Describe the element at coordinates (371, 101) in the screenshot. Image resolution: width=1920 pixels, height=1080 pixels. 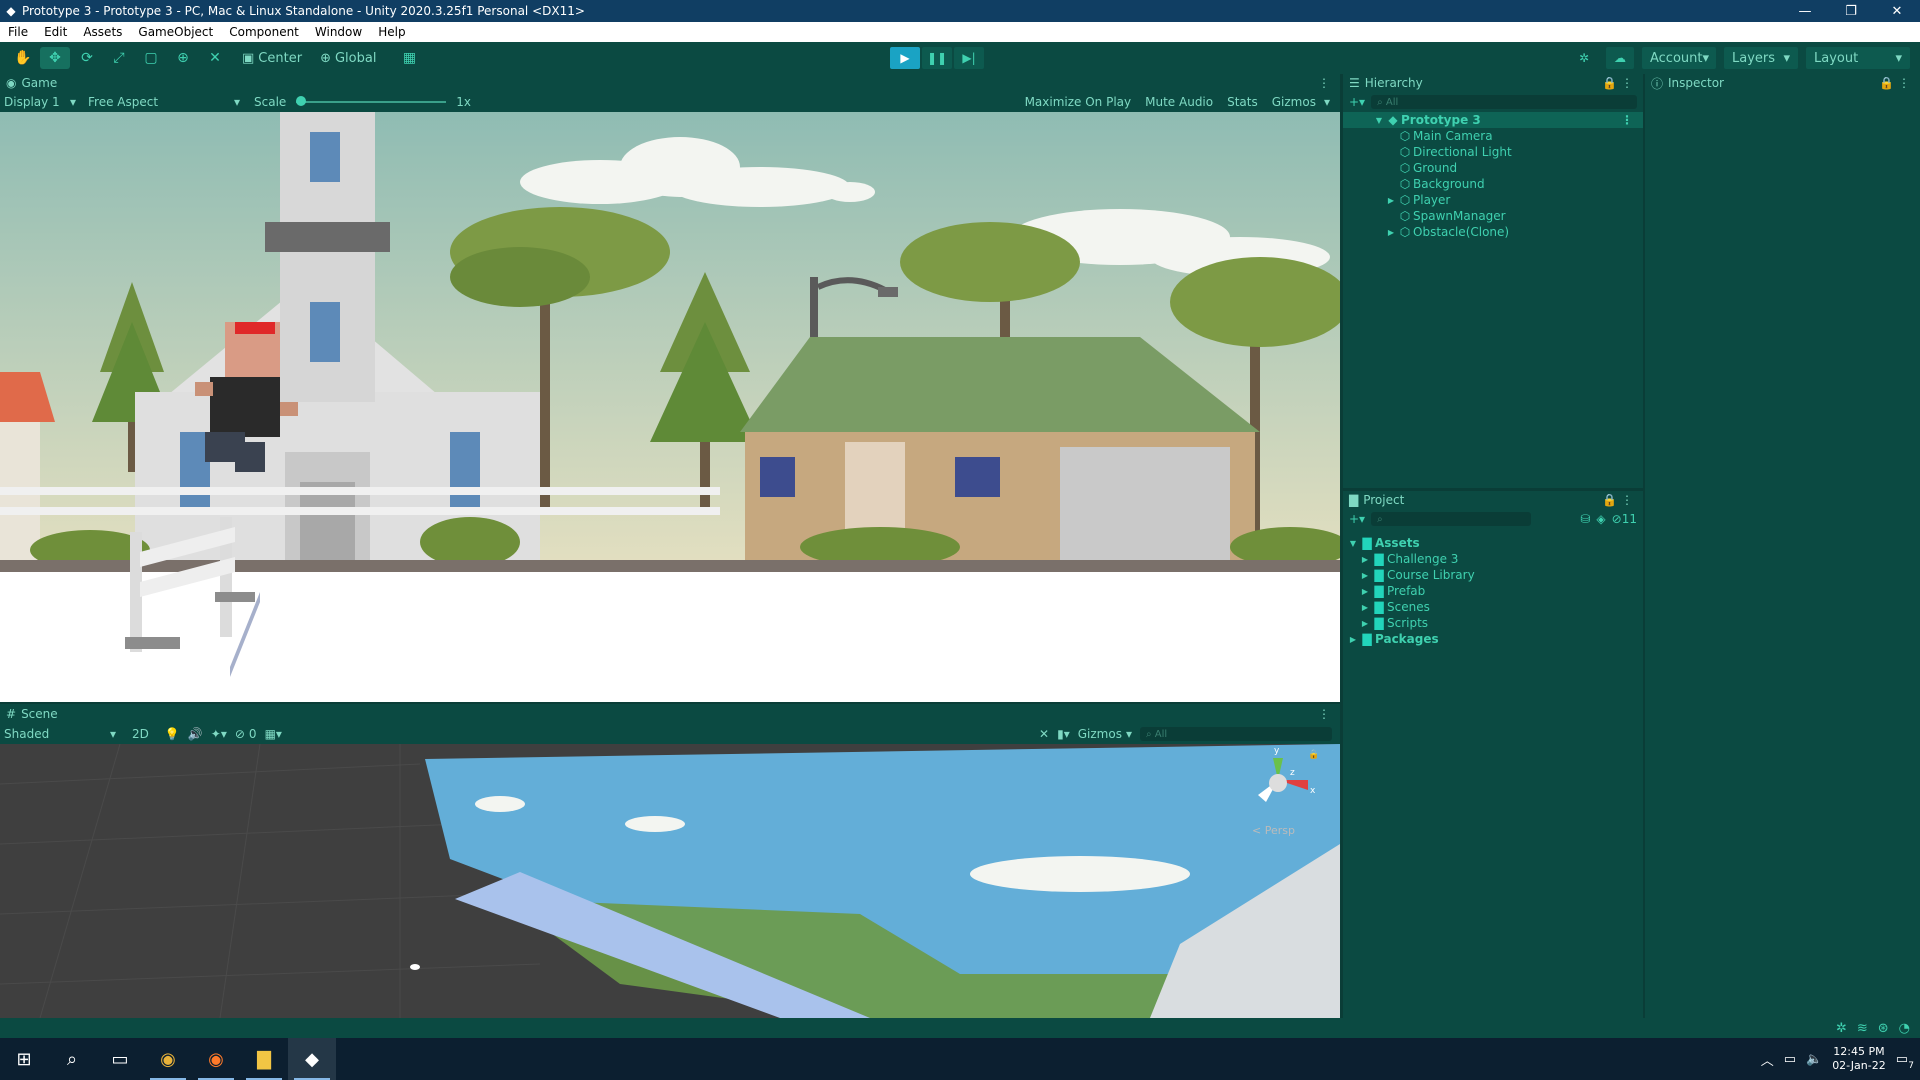
I see `scale-slider` at that location.